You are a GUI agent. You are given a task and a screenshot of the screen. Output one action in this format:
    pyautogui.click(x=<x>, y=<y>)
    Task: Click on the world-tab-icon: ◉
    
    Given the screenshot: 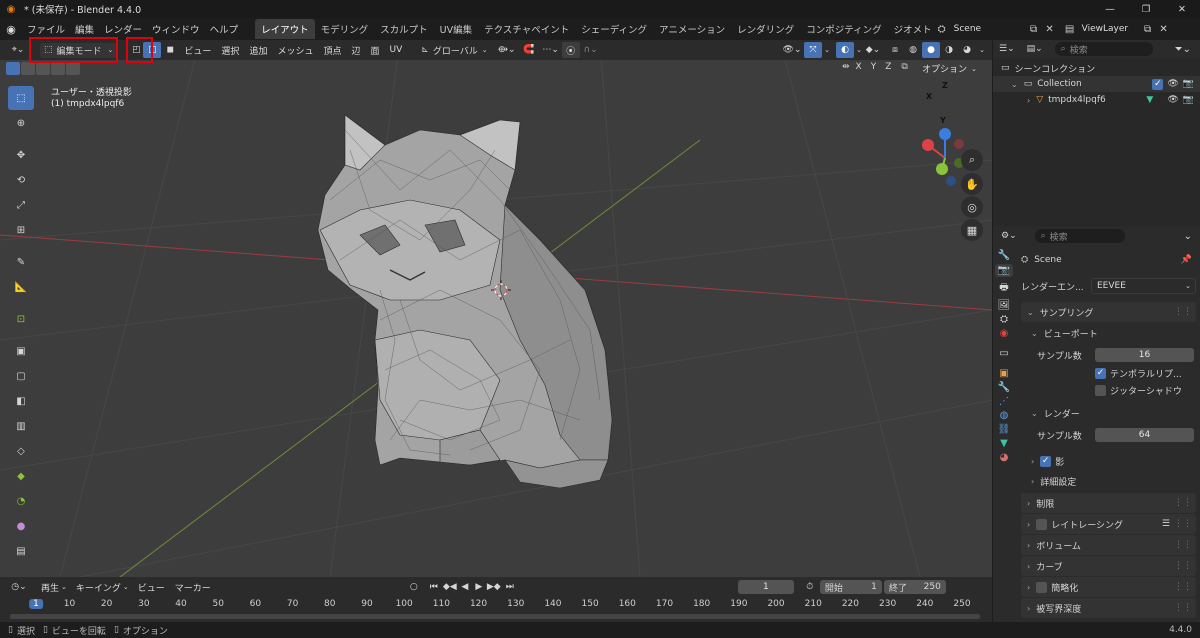 What is the action you would take?
    pyautogui.click(x=1004, y=333)
    